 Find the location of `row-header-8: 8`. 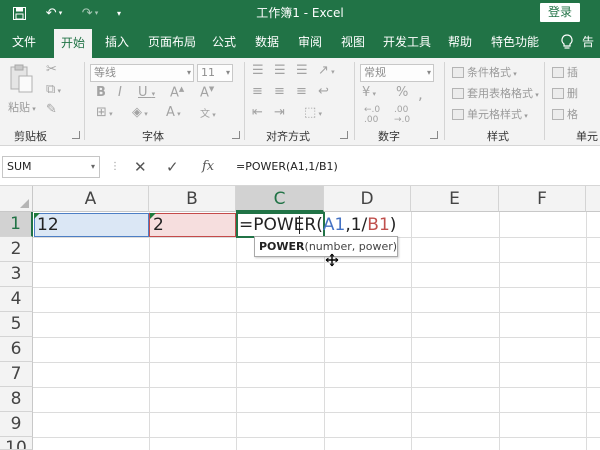

row-header-8: 8 is located at coordinates (16, 399).